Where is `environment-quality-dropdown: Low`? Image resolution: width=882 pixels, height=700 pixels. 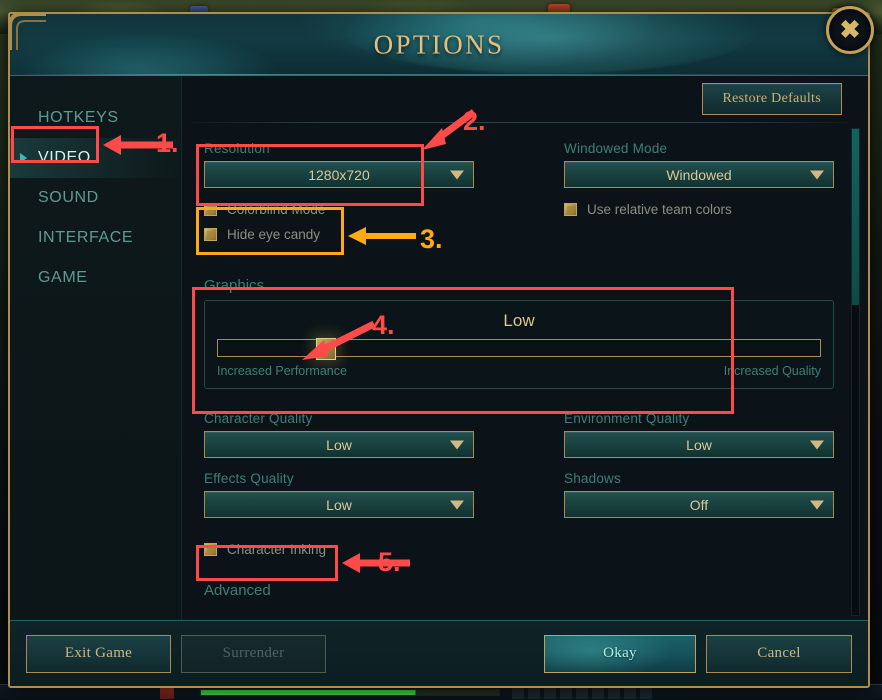 environment-quality-dropdown: Low is located at coordinates (699, 444).